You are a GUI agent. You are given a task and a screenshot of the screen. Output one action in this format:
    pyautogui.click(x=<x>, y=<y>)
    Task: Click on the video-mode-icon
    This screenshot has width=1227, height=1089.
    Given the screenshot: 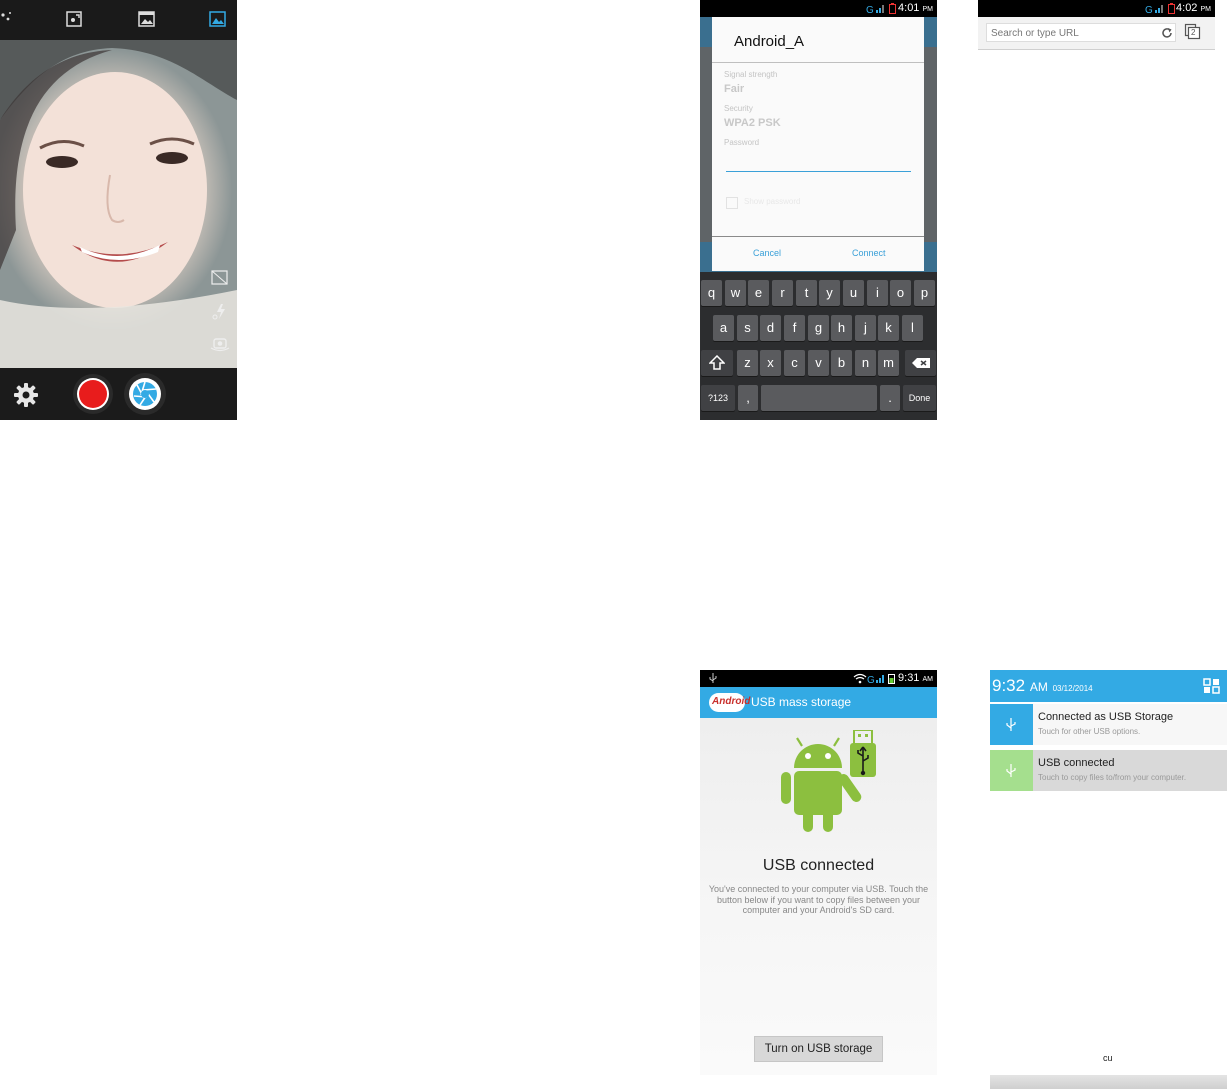 What is the action you would take?
    pyautogui.click(x=146, y=19)
    